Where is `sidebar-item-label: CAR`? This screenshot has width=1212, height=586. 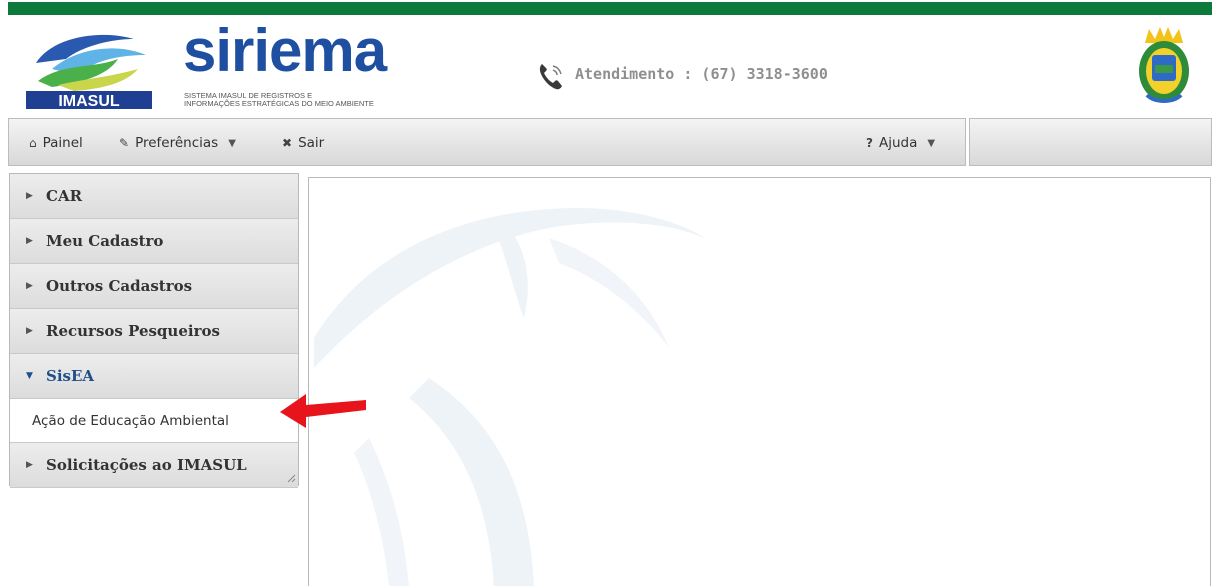 sidebar-item-label: CAR is located at coordinates (64, 196).